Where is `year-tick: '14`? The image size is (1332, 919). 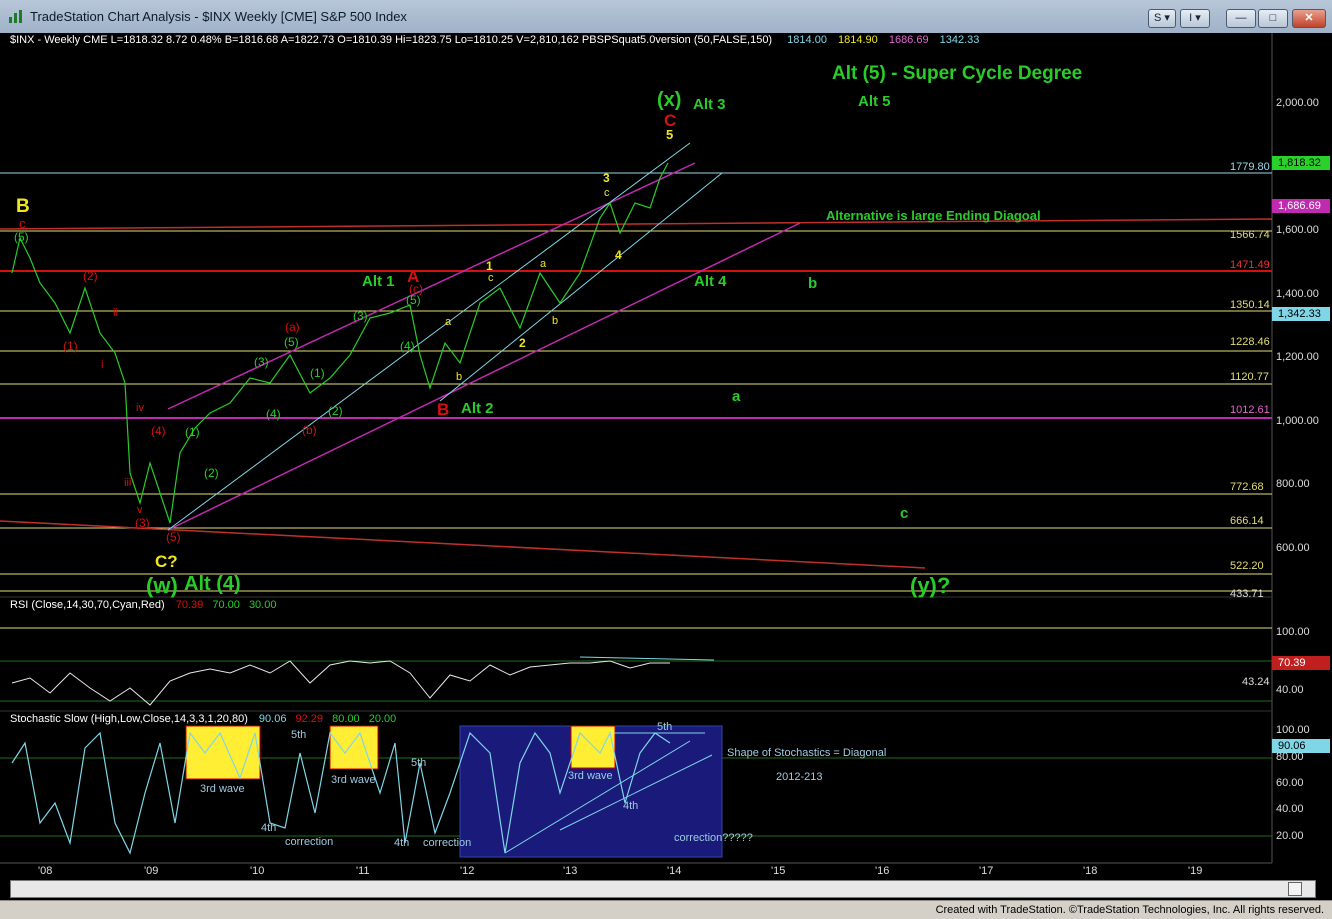
year-tick: '14 is located at coordinates (674, 871).